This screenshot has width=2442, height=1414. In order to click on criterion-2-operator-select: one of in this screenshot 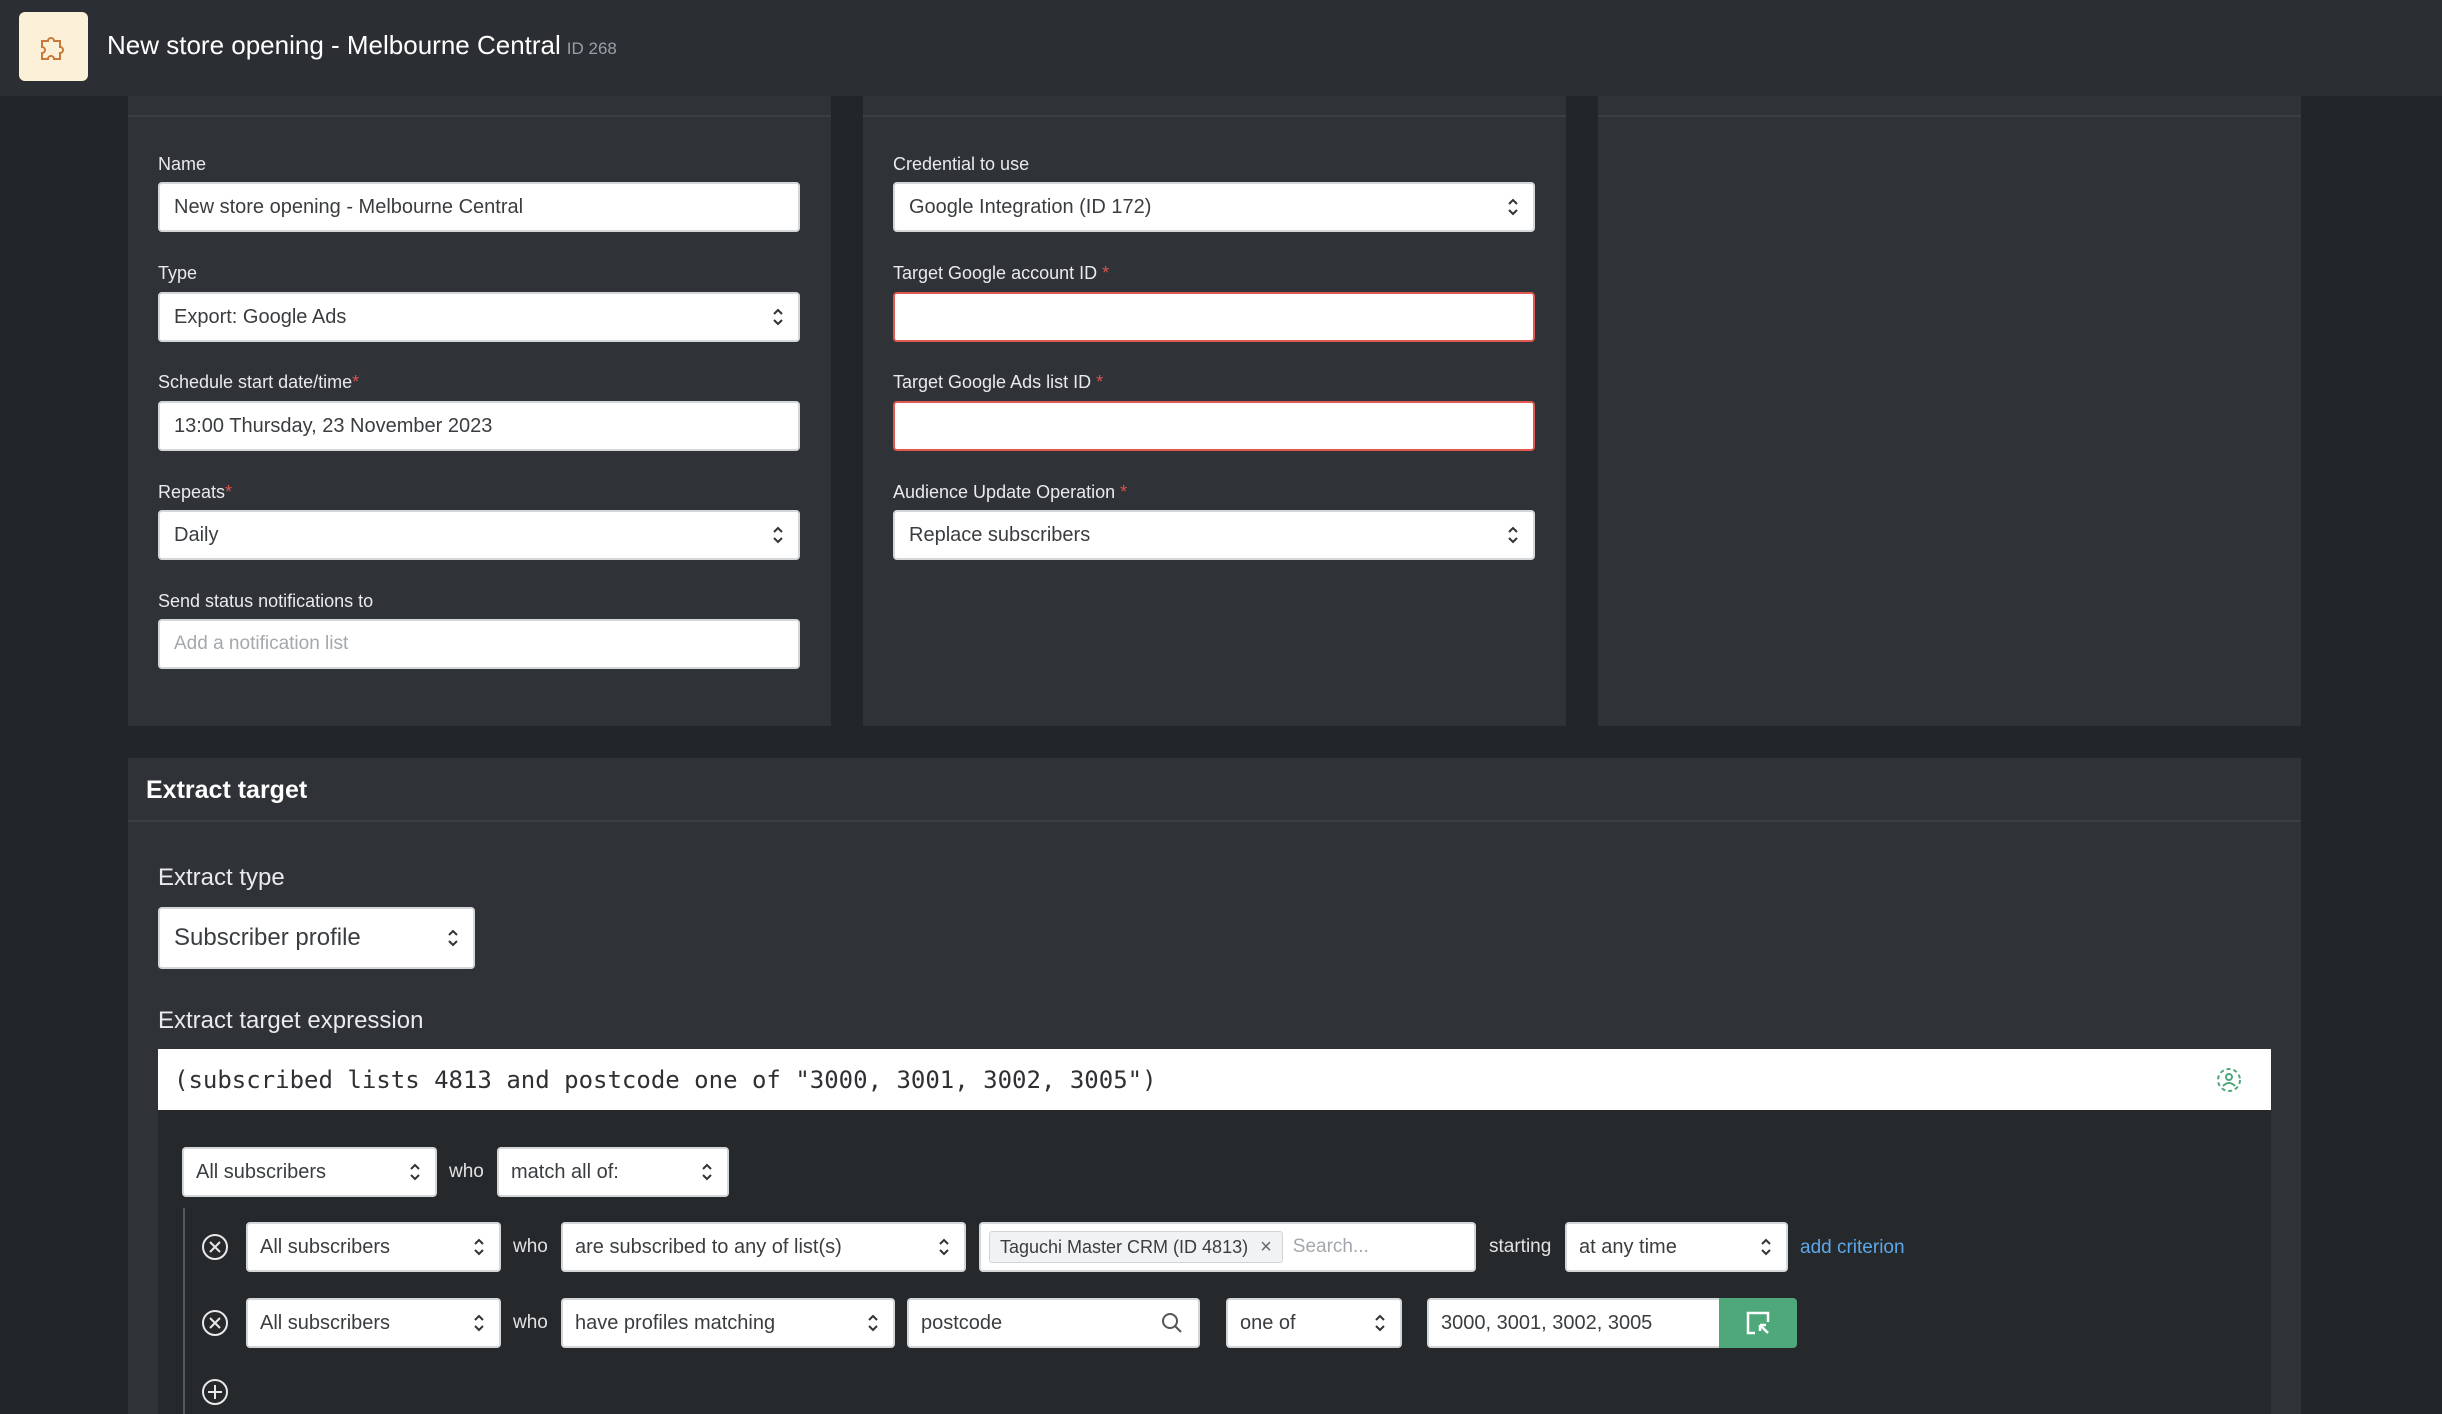, I will do `click(1314, 1323)`.